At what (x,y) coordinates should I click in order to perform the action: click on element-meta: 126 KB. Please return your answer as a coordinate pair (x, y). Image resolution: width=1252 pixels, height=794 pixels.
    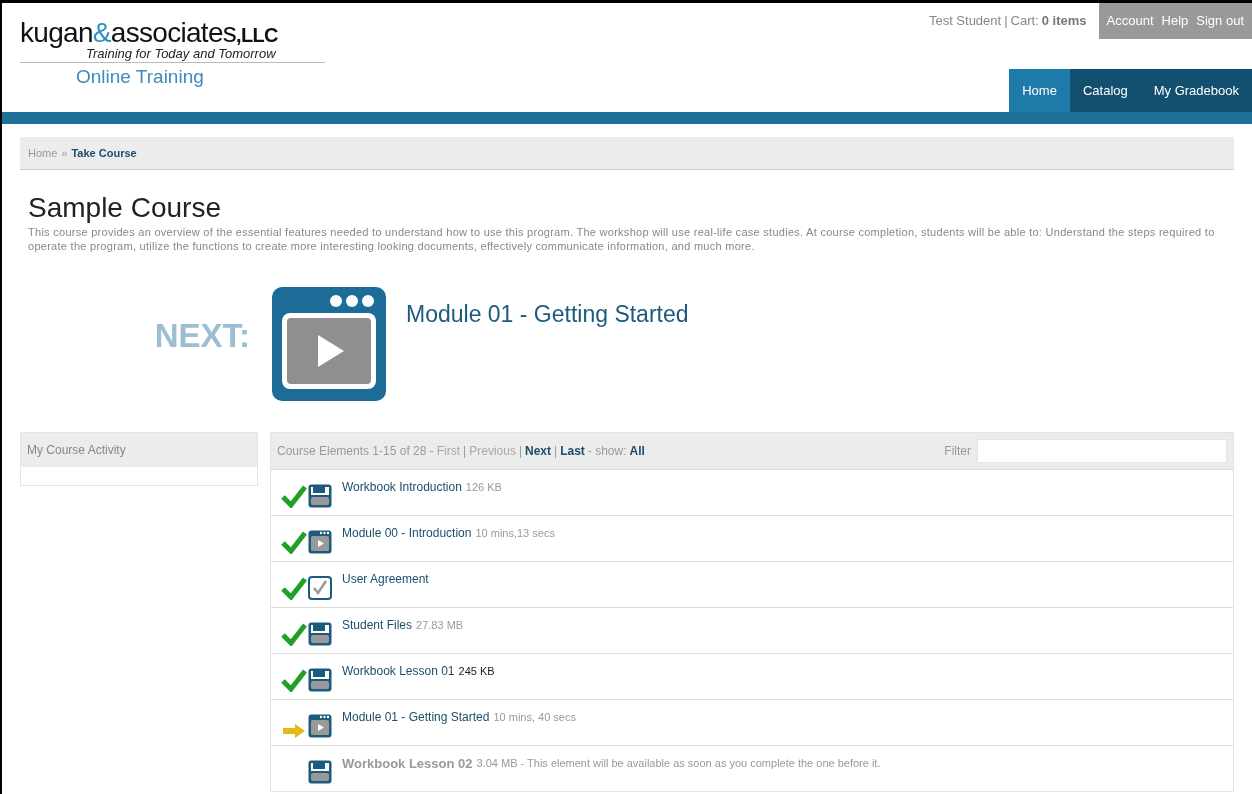
    Looking at the image, I should click on (483, 487).